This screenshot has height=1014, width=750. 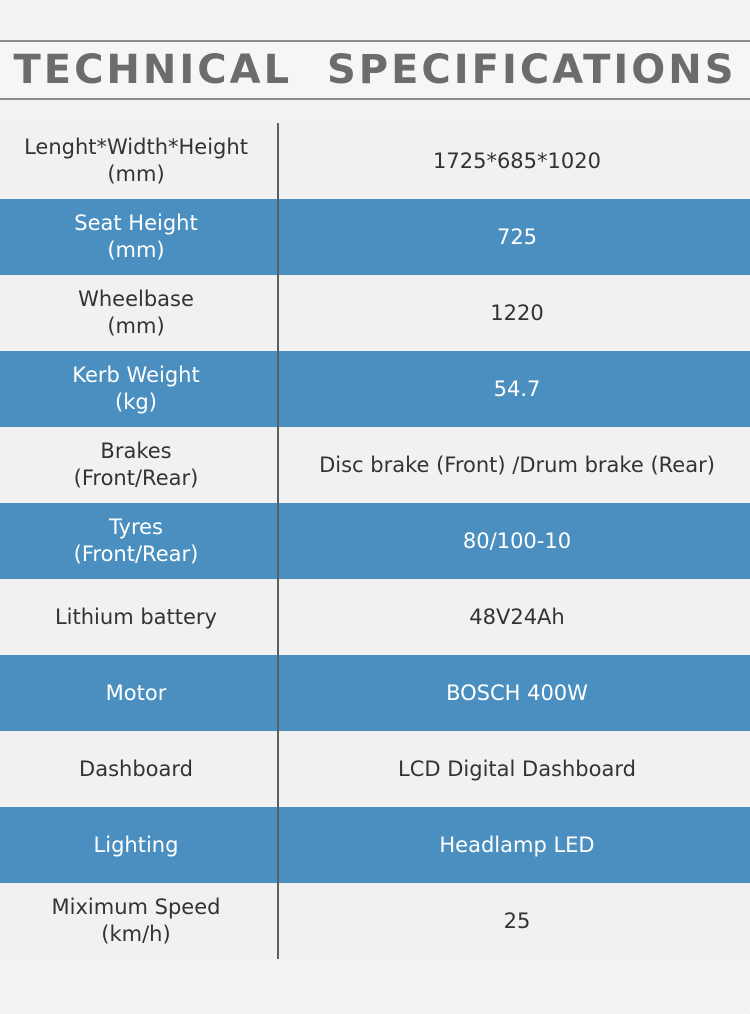 What do you see at coordinates (375, 389) in the screenshot?
I see `spec-row-kerb-weight: Kerb Weight (kg) 54.7` at bounding box center [375, 389].